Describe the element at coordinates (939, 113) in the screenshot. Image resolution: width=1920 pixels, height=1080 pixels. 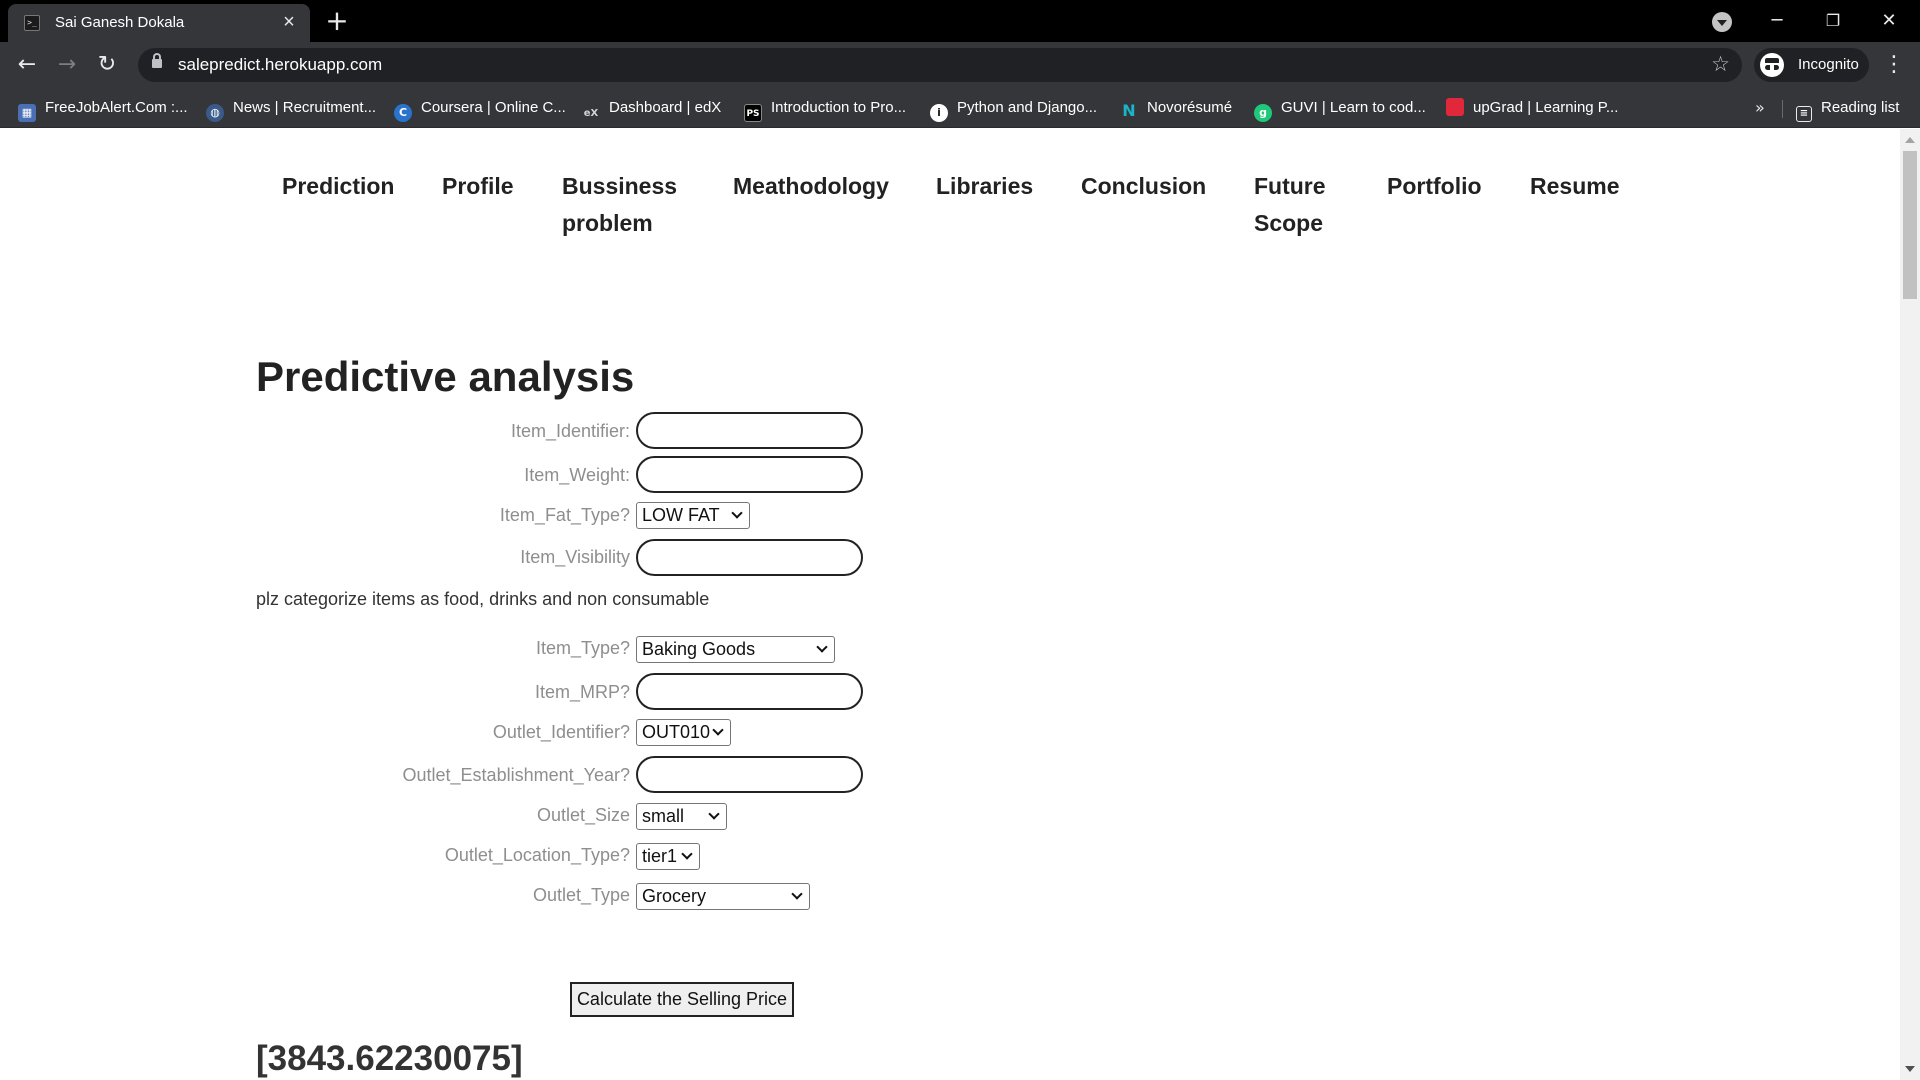
I see `info-icon: i` at that location.